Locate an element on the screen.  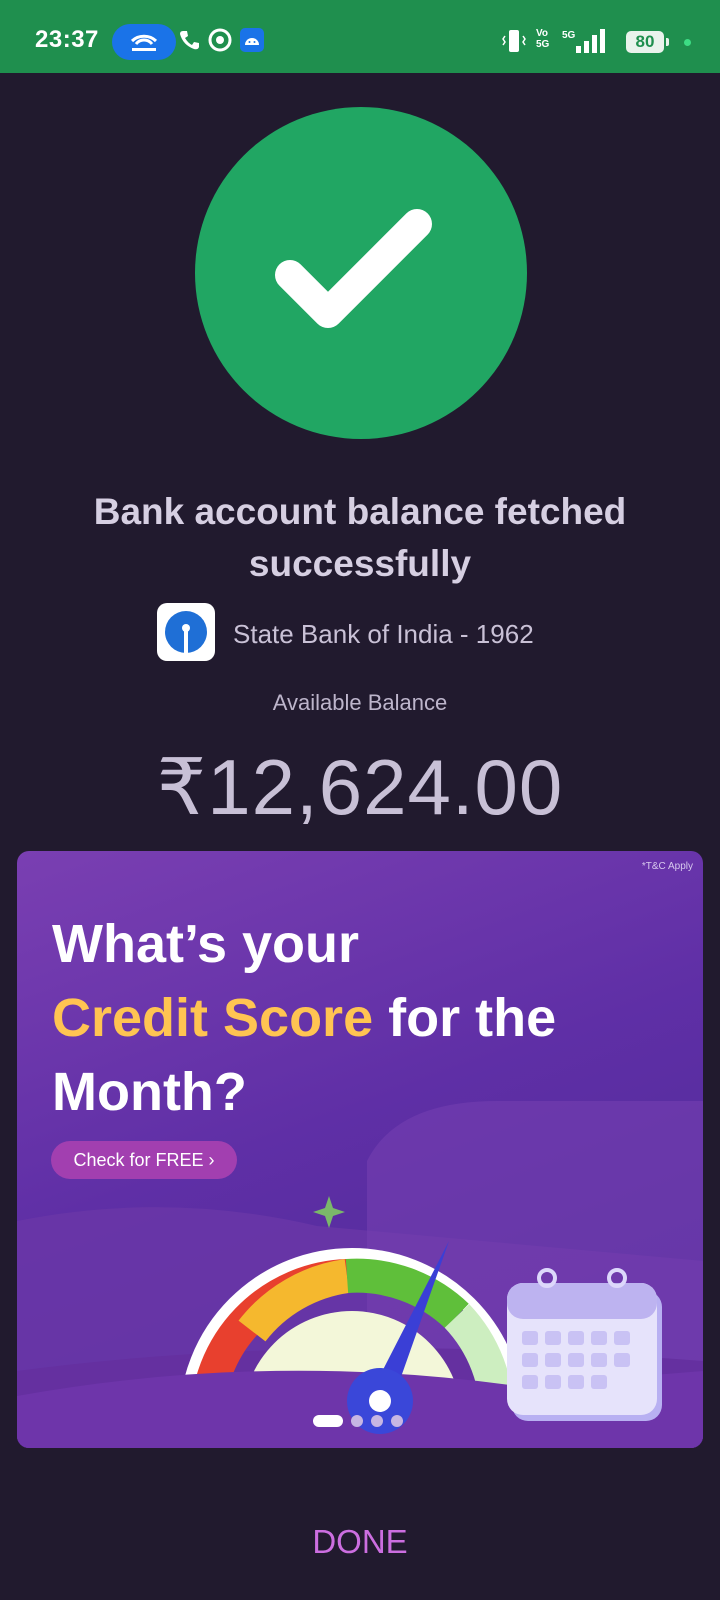
banner-title: What’s your Credit Score for the Month? is located at coordinates (362, 1018).